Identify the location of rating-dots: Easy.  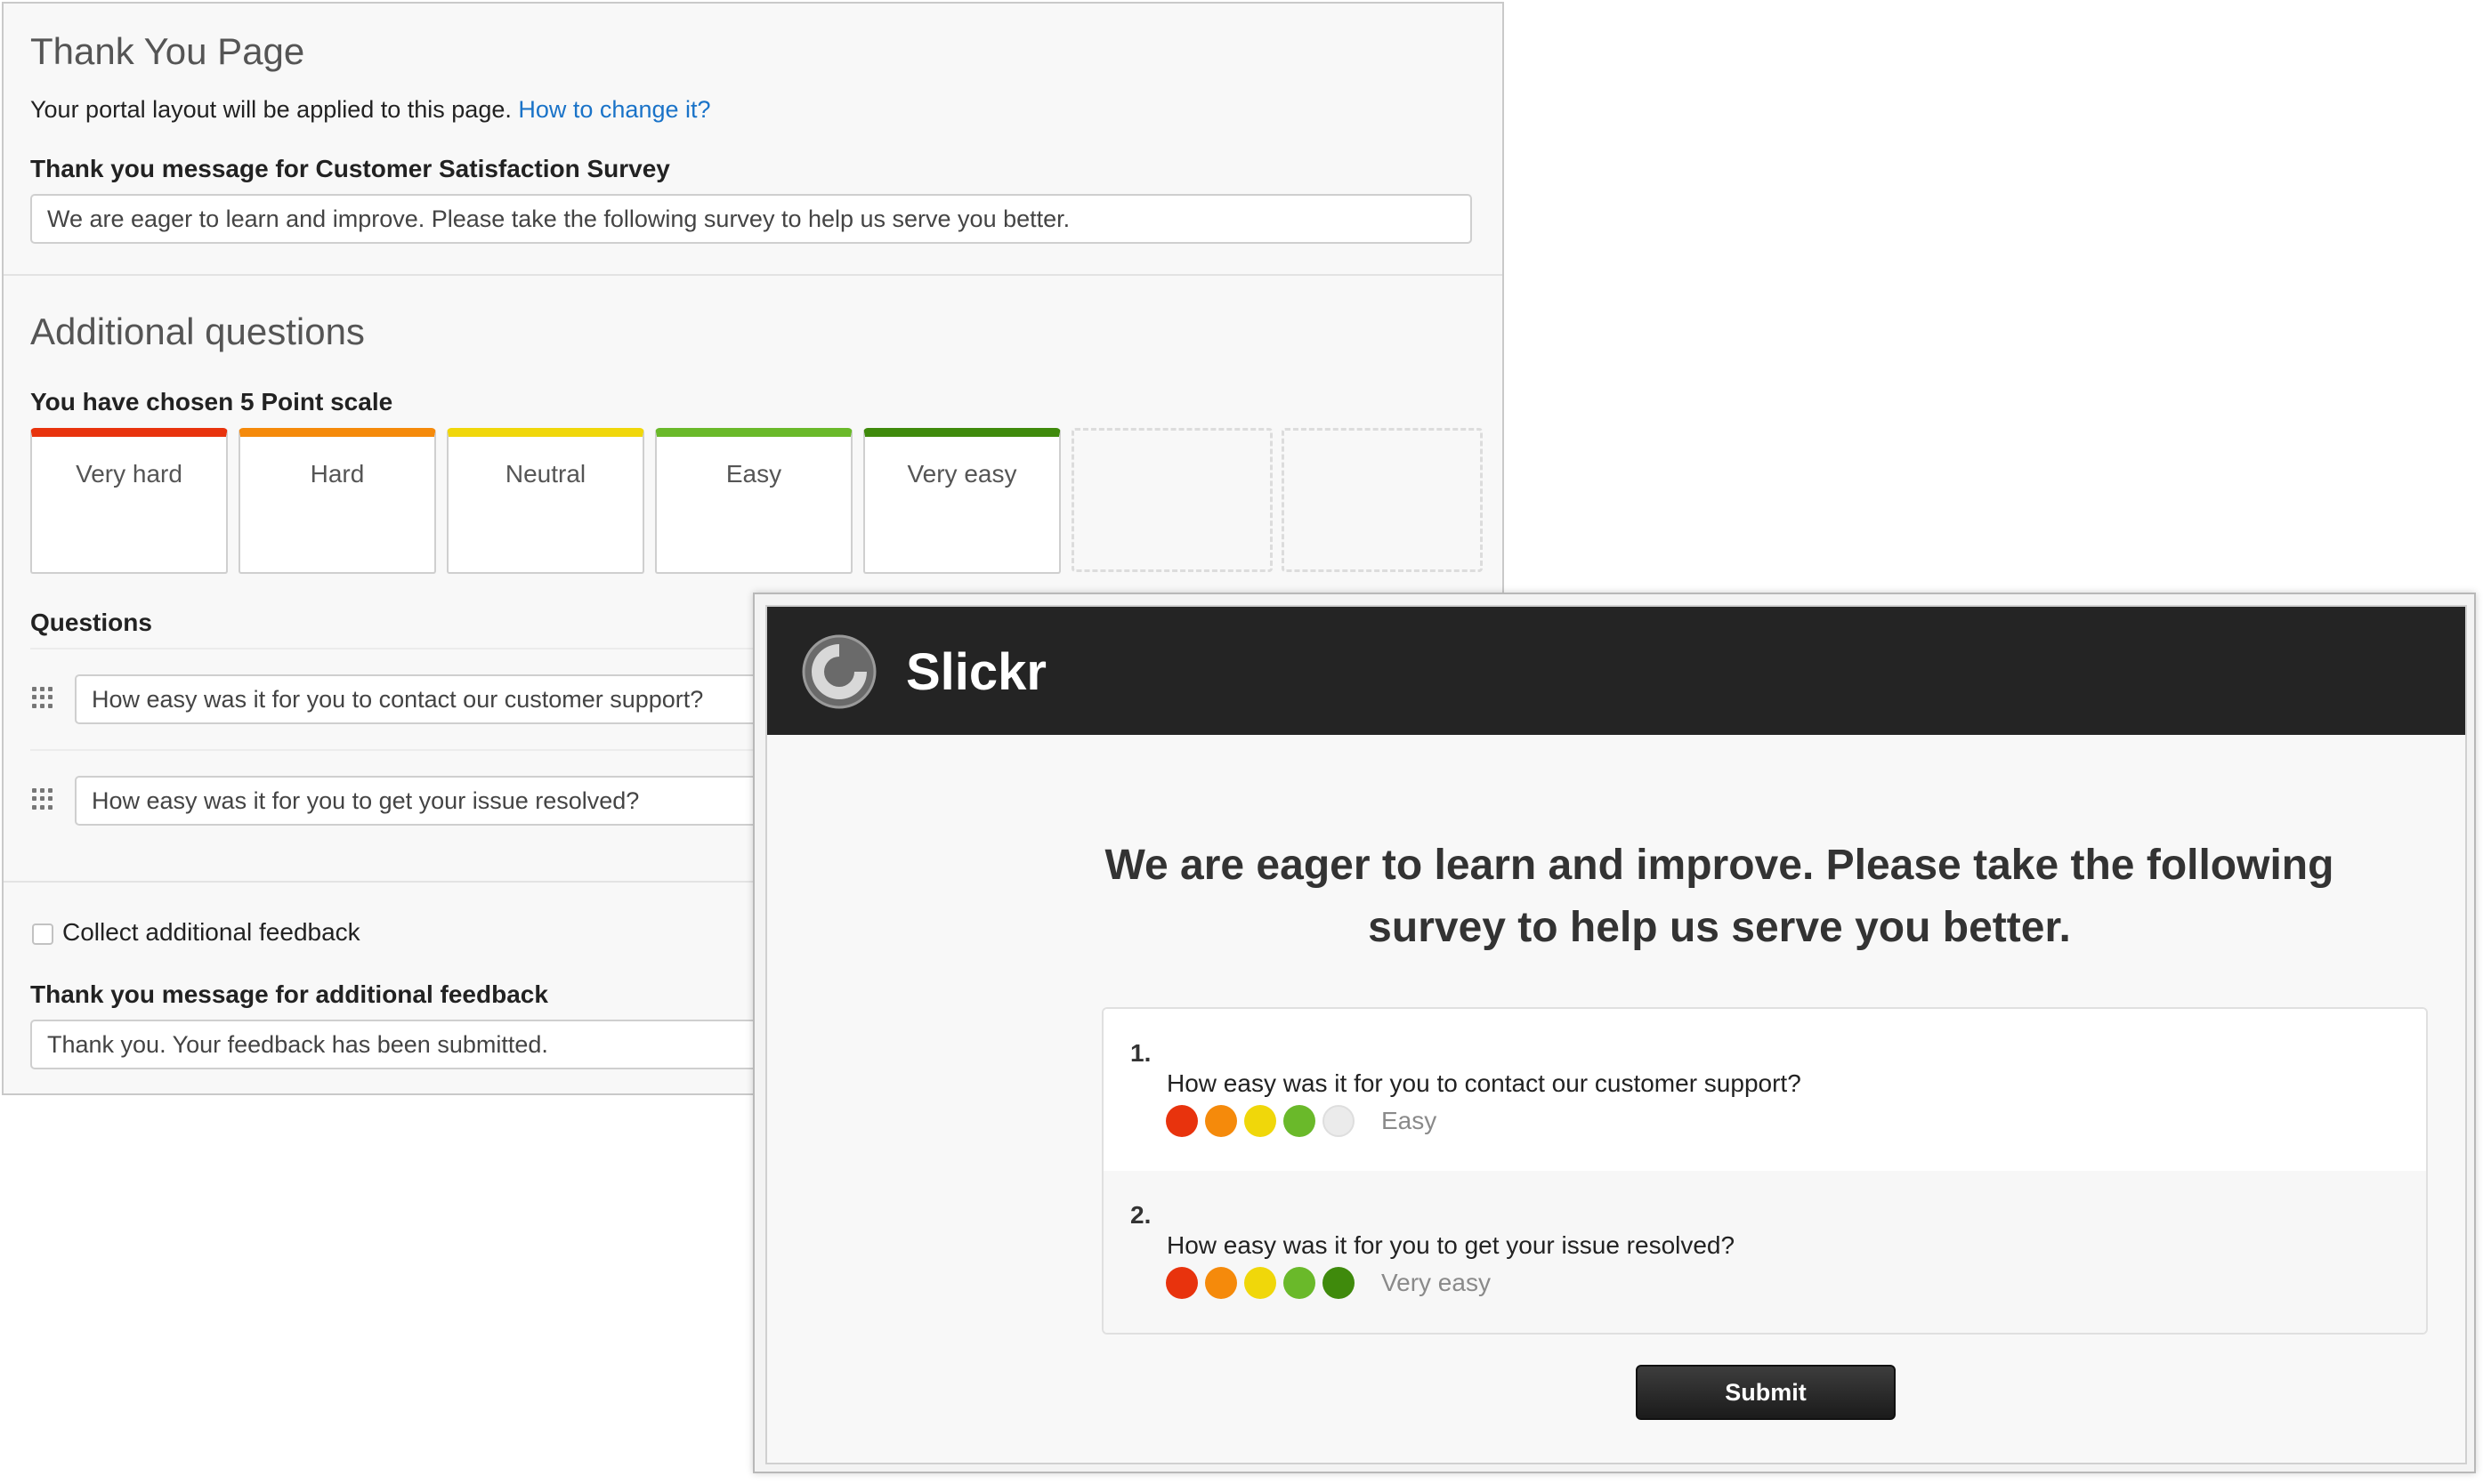
(1301, 1121).